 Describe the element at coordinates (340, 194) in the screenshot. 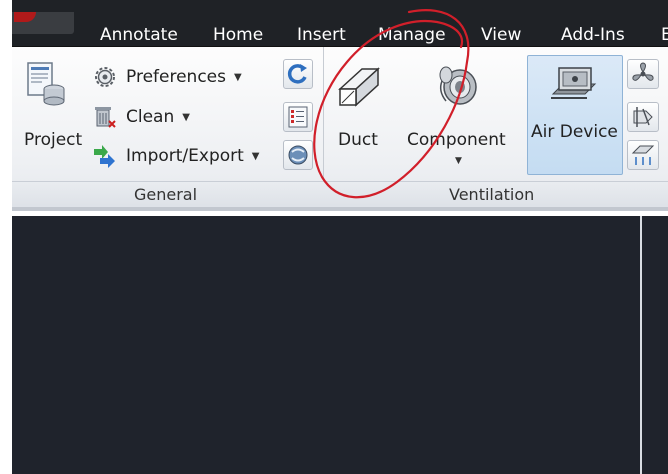

I see `panel-title-bar: General Ventilation` at that location.